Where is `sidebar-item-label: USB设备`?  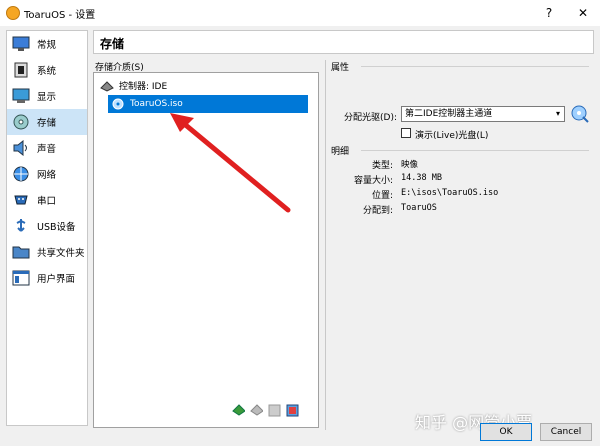 sidebar-item-label: USB设备 is located at coordinates (56, 227).